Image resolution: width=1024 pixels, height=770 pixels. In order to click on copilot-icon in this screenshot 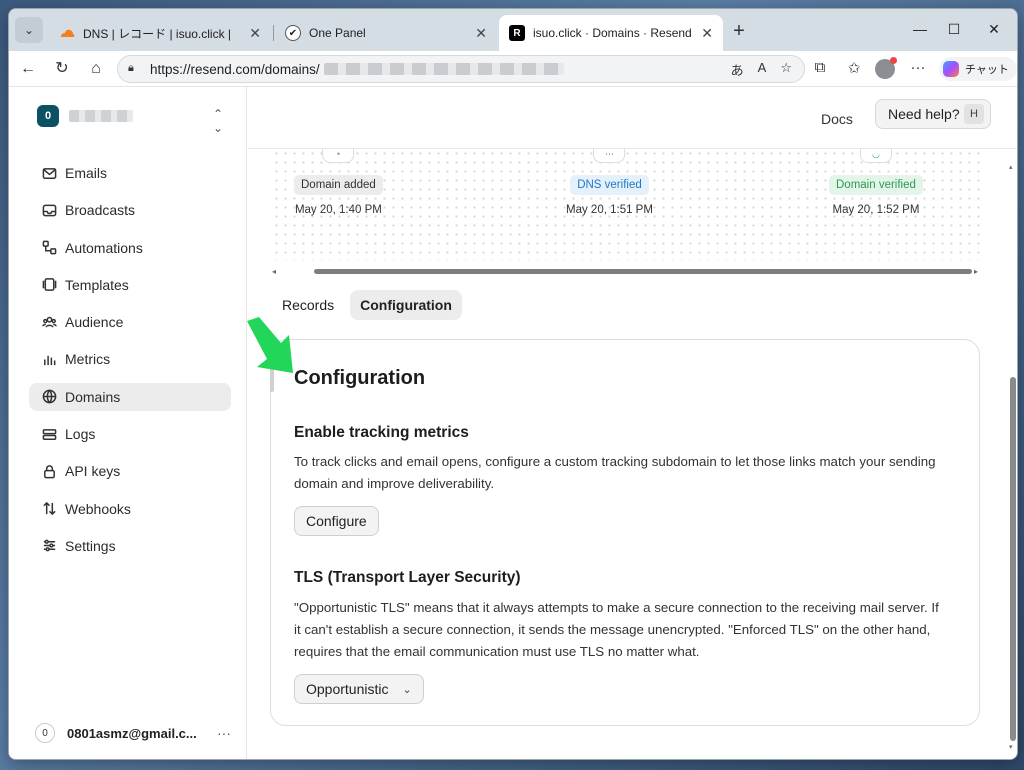, I will do `click(951, 69)`.